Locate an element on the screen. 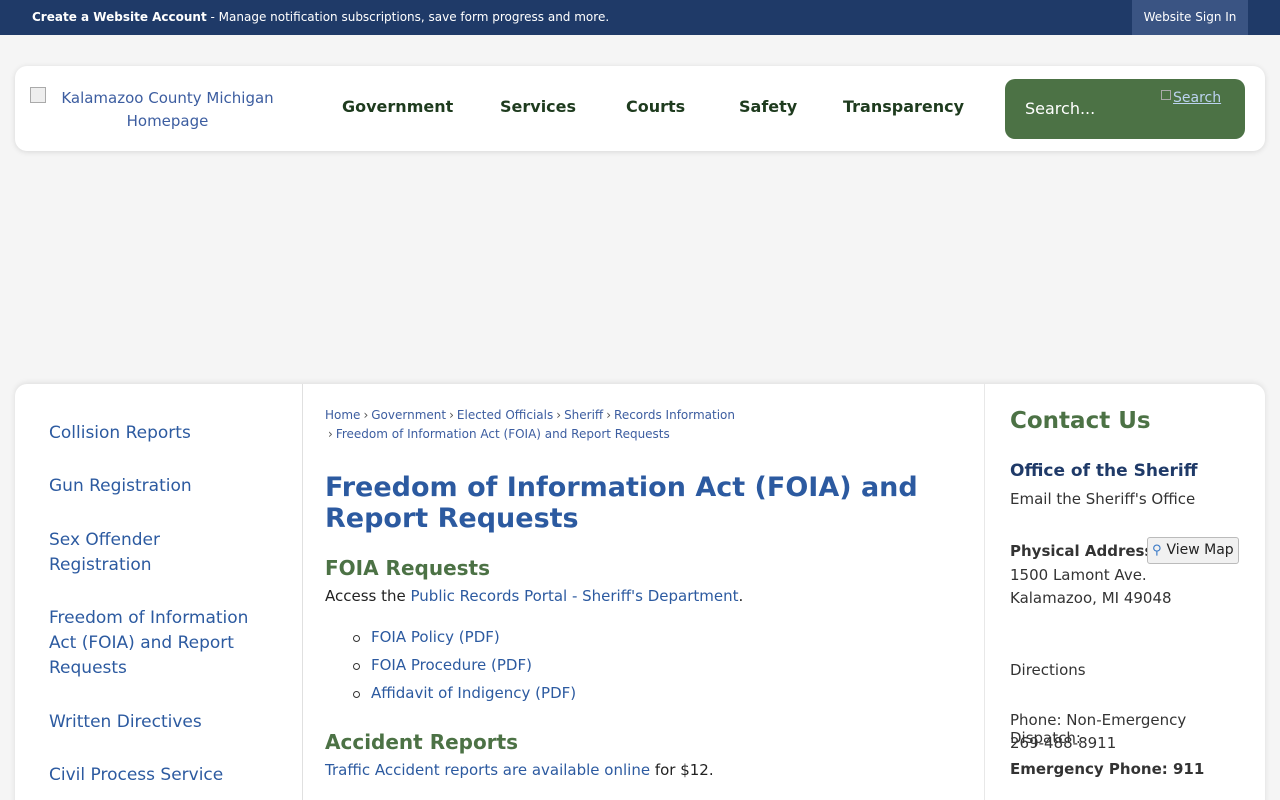  affidavit-of-indigency-link: Affidavit of Indigency (PDF) is located at coordinates (464, 698).